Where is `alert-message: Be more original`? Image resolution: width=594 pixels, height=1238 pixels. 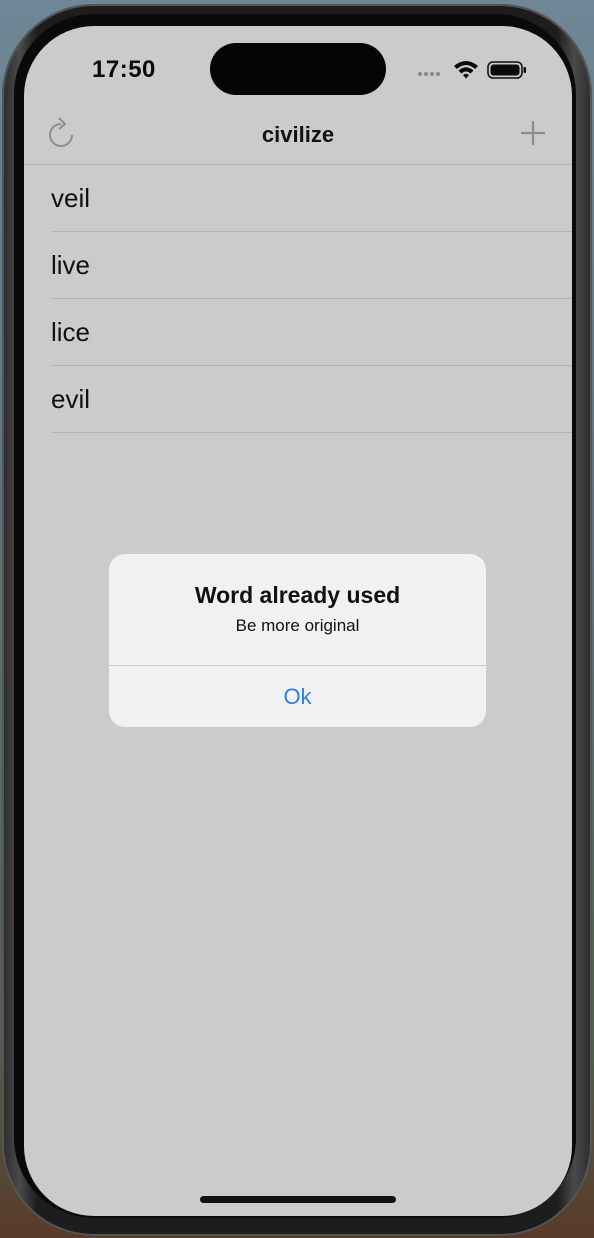
alert-message: Be more original is located at coordinates (297, 625).